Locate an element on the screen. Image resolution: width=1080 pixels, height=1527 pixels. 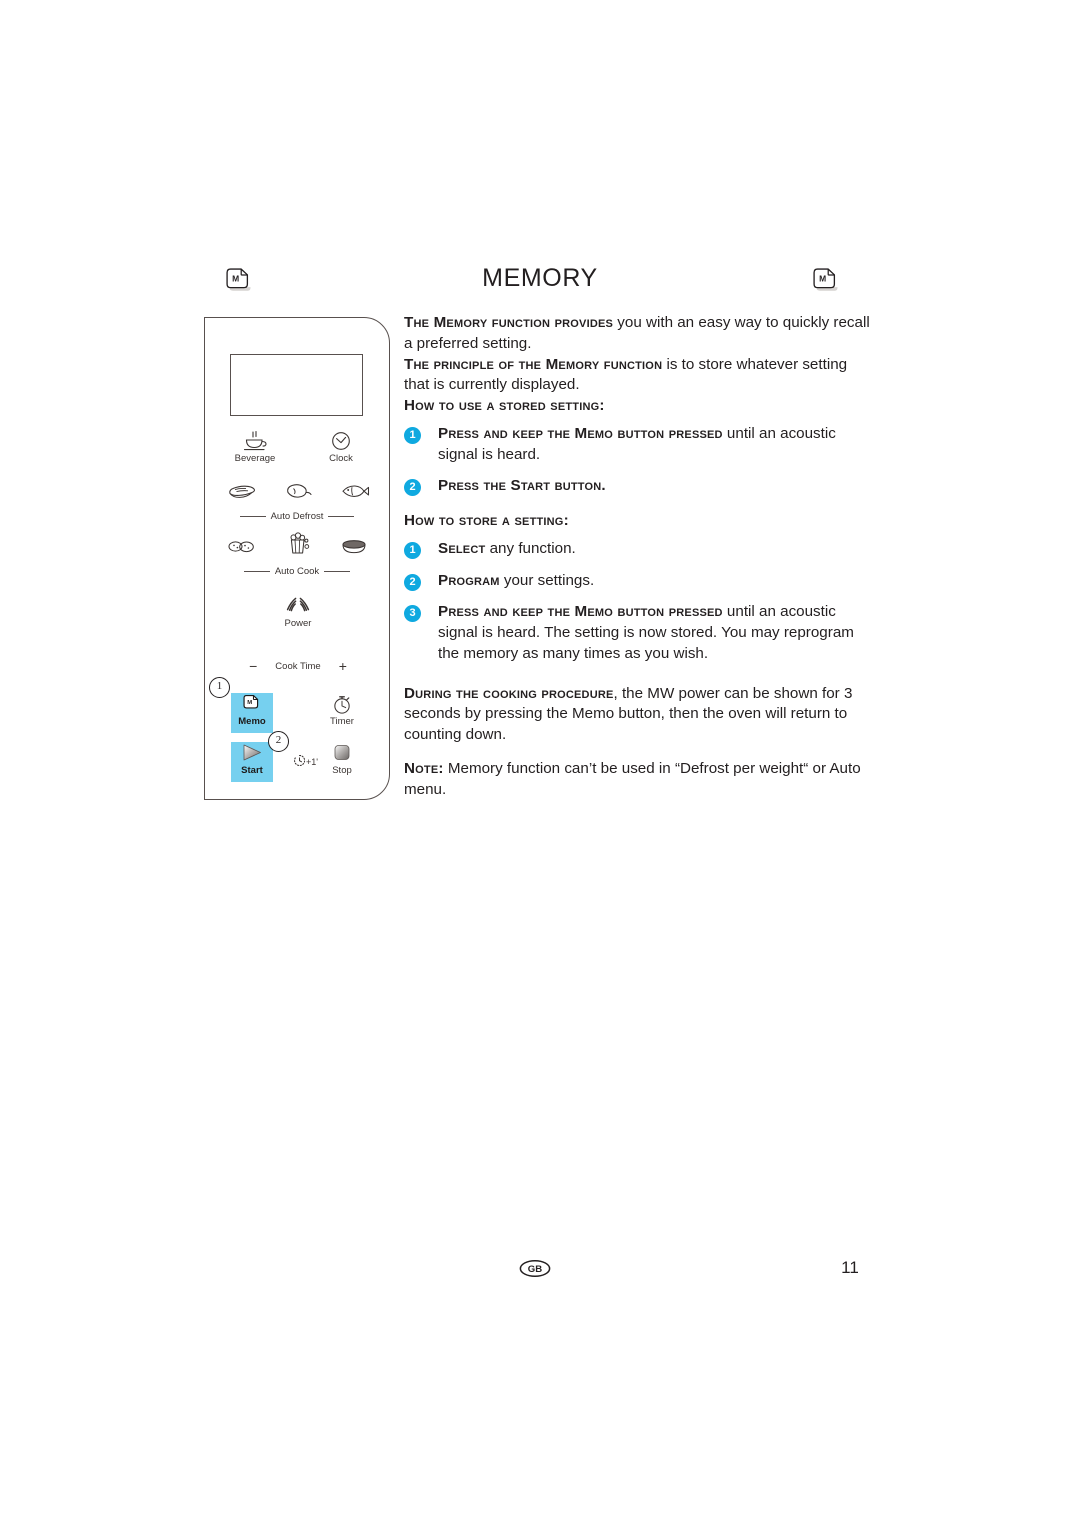
pad-defrost-poultry is located at coordinates (298, 493).